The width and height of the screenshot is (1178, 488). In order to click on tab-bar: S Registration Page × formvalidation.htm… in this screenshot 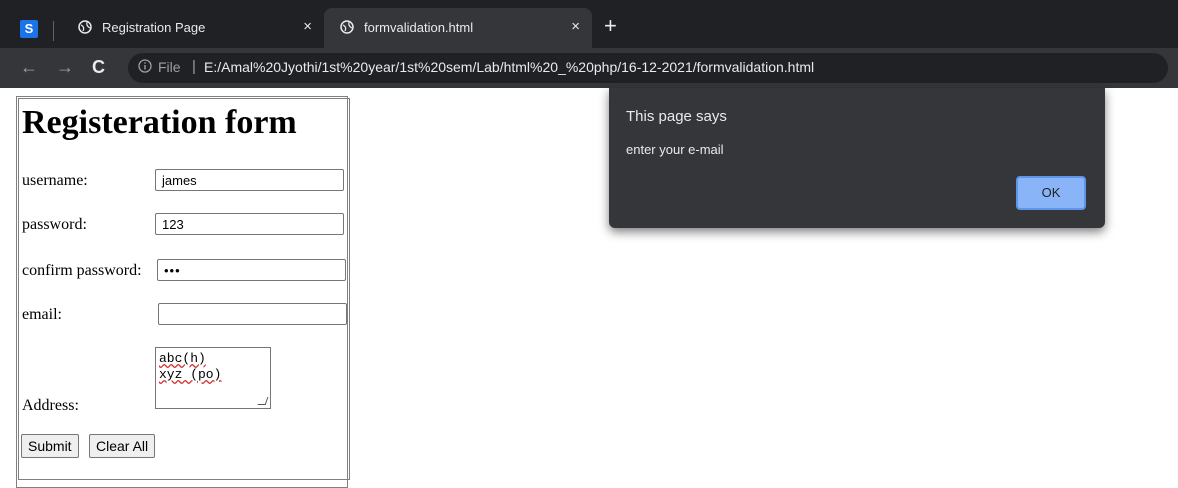, I will do `click(589, 28)`.